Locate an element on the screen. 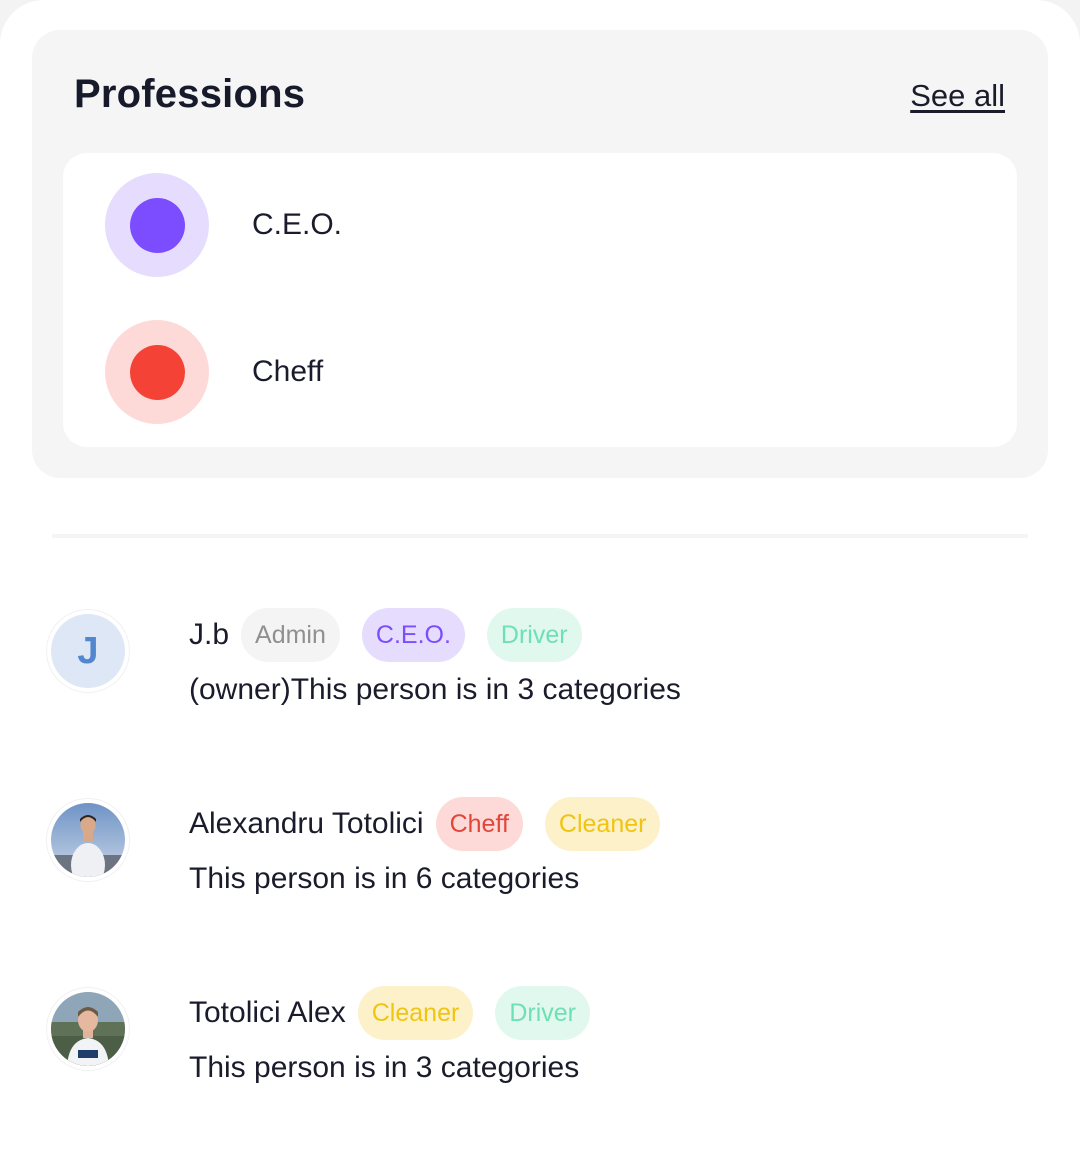 This screenshot has height=1160, width=1080. member-description: This person is in 6 categories is located at coordinates (384, 878).